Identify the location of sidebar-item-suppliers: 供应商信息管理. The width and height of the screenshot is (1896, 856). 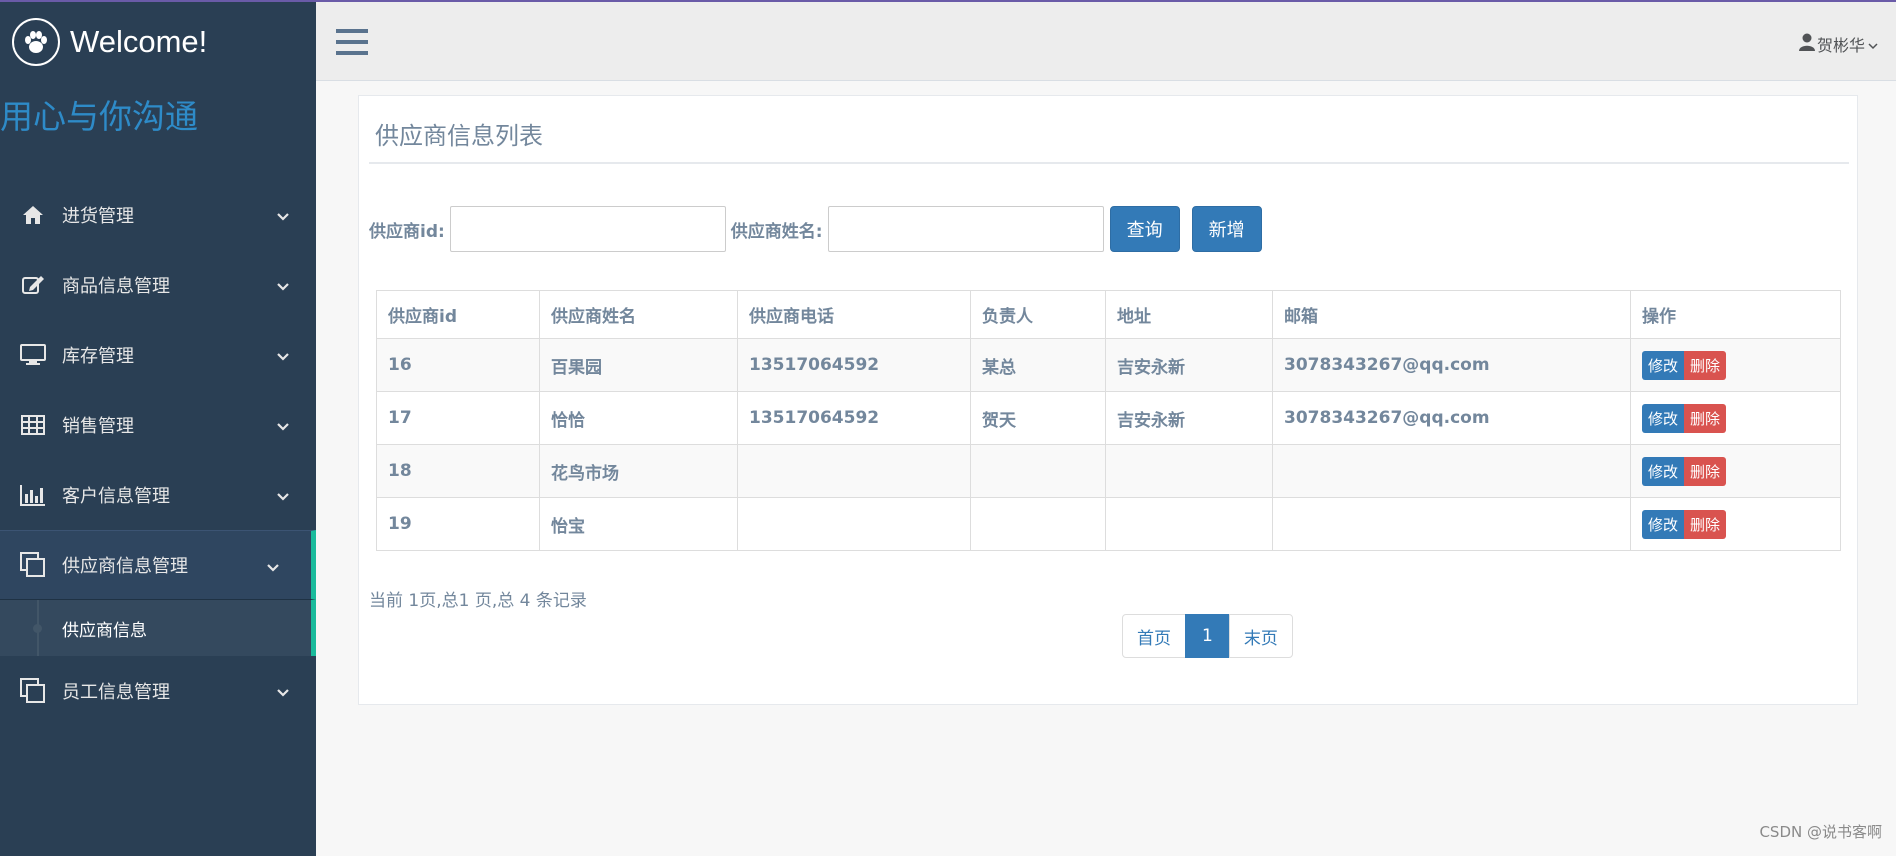
(158, 565).